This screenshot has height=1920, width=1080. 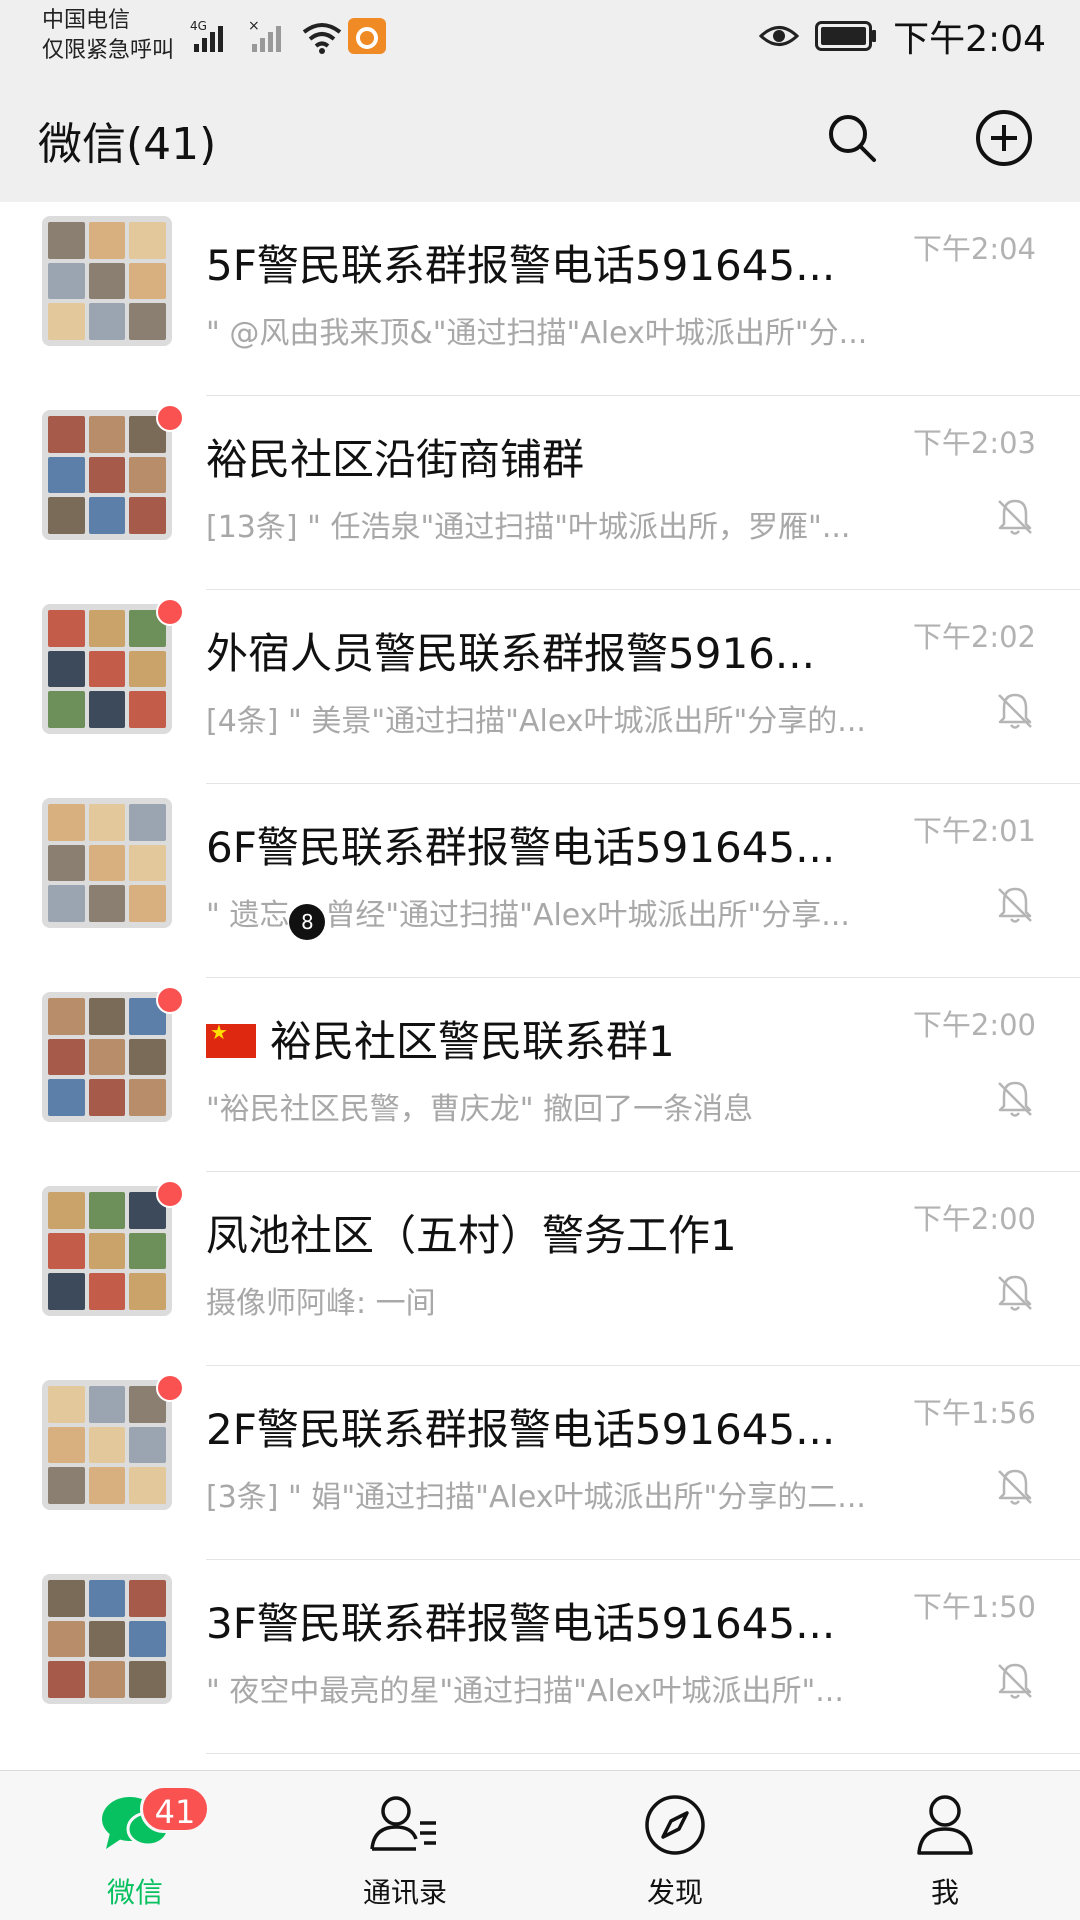 I want to click on chat-title-text: 裕民社区沿街商铺群, so click(x=395, y=459).